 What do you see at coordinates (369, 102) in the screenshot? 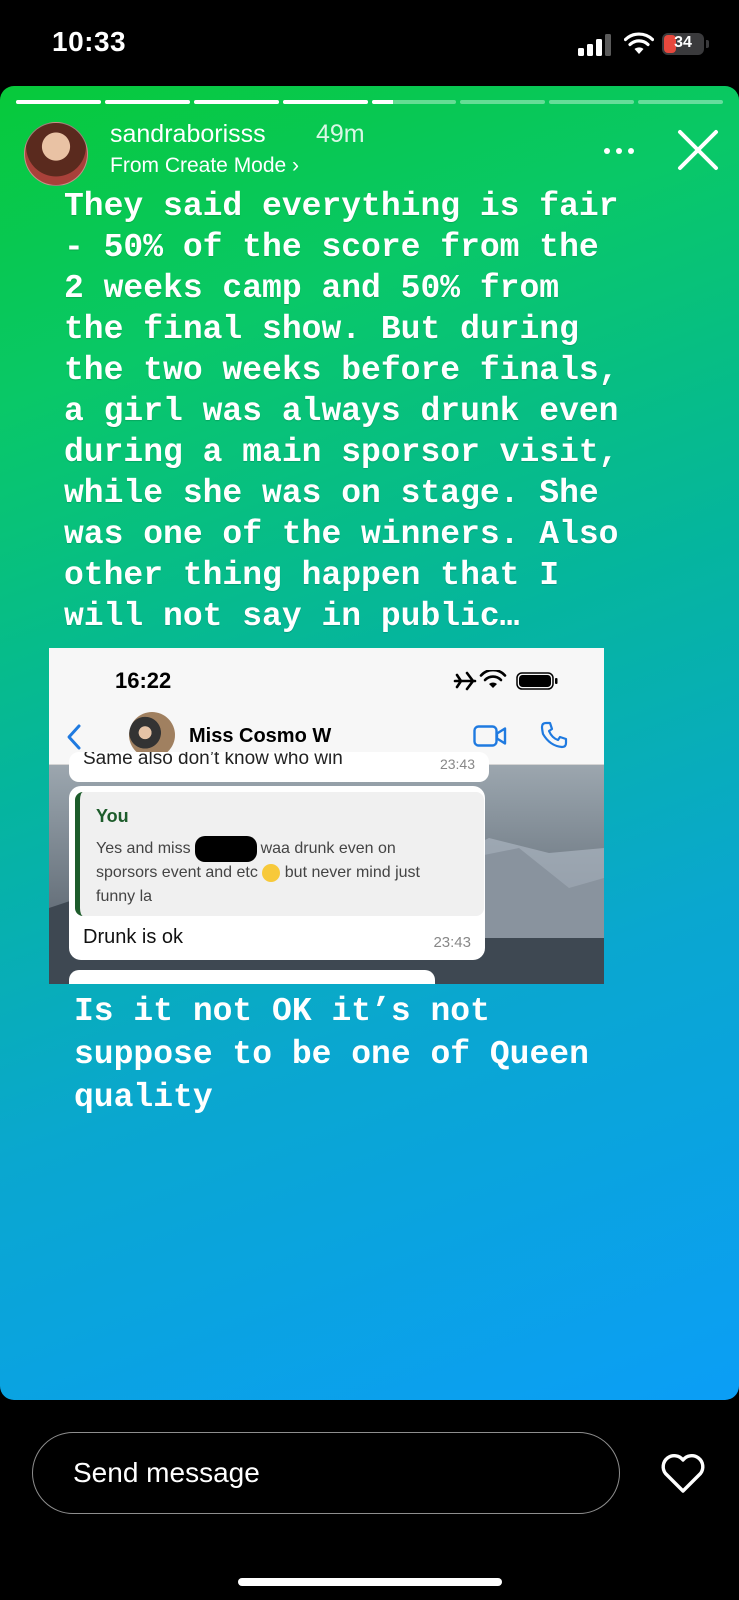
I see `story-progress-bars` at bounding box center [369, 102].